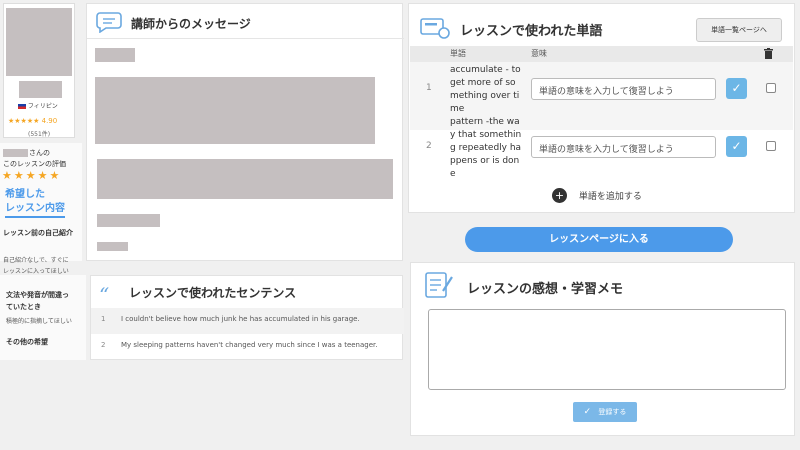 Image resolution: width=800 pixels, height=450 pixels. What do you see at coordinates (429, 146) in the screenshot?
I see `vocab-row-number: 2` at bounding box center [429, 146].